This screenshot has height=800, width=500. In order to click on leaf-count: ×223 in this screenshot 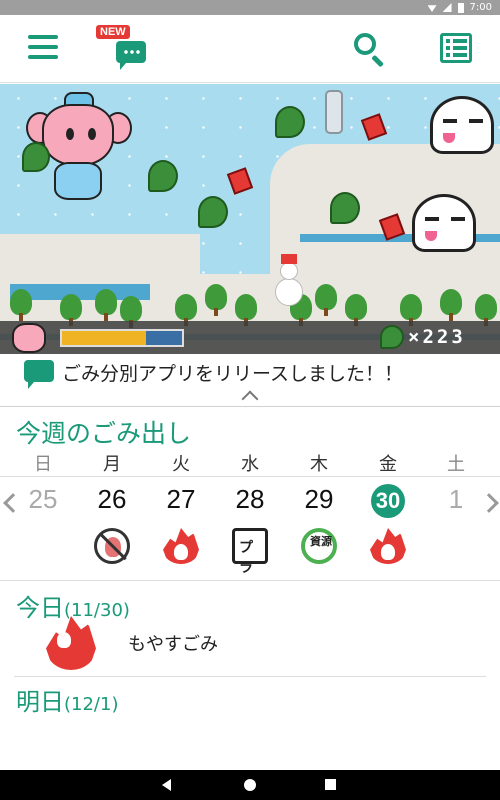, I will do `click(437, 337)`.